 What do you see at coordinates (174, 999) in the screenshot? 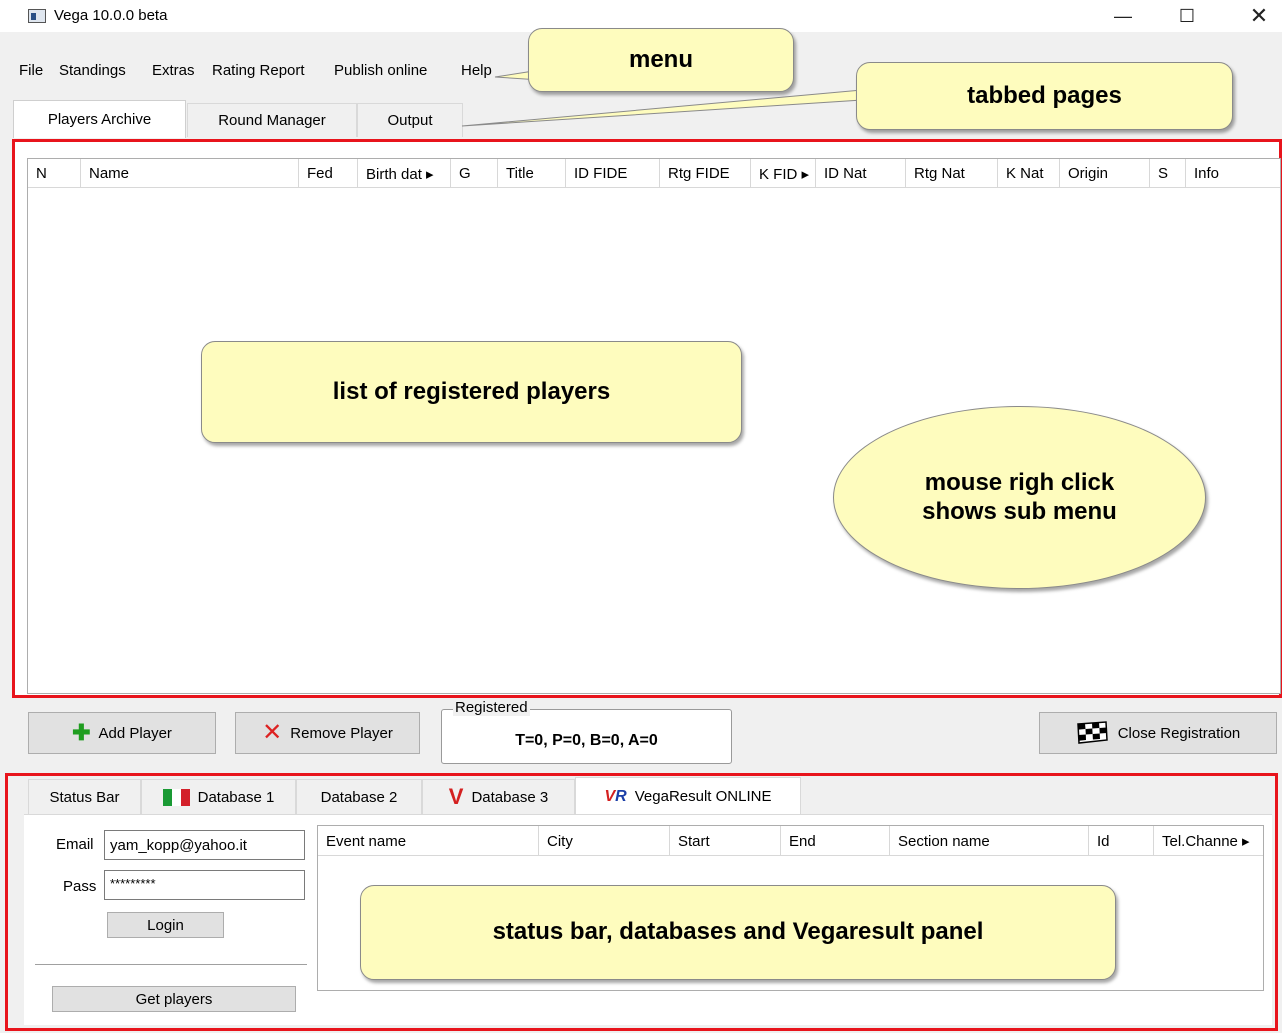
I see `get-players-button: Get players` at bounding box center [174, 999].